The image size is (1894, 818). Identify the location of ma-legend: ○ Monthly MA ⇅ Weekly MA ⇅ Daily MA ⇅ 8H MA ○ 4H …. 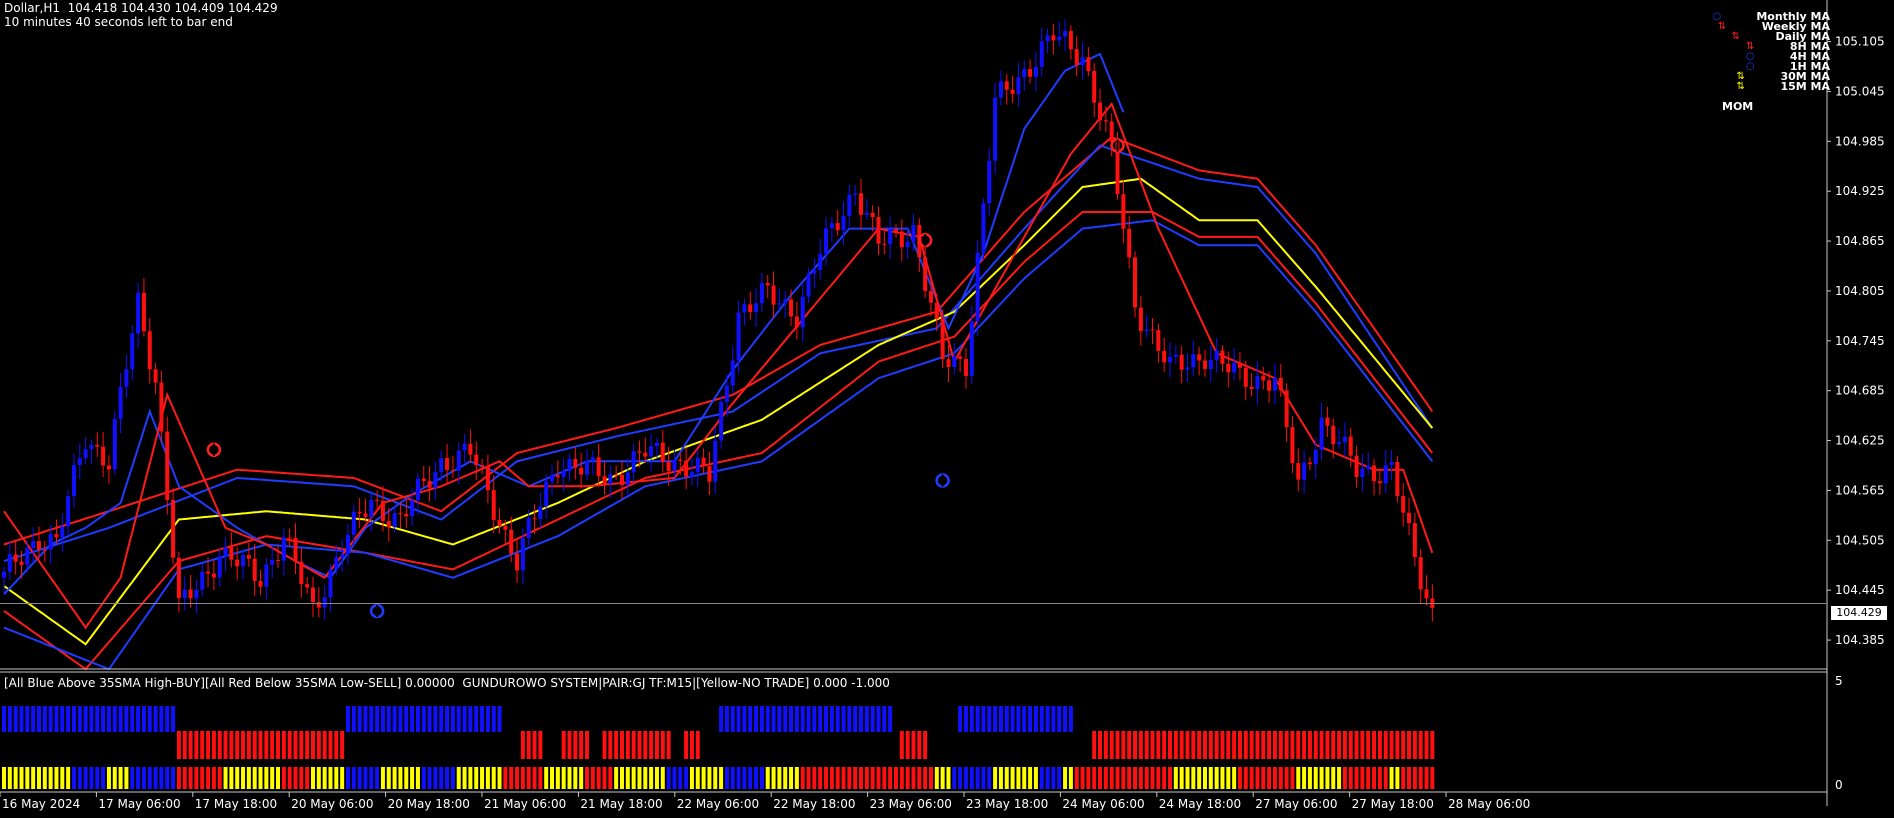
(1771, 52).